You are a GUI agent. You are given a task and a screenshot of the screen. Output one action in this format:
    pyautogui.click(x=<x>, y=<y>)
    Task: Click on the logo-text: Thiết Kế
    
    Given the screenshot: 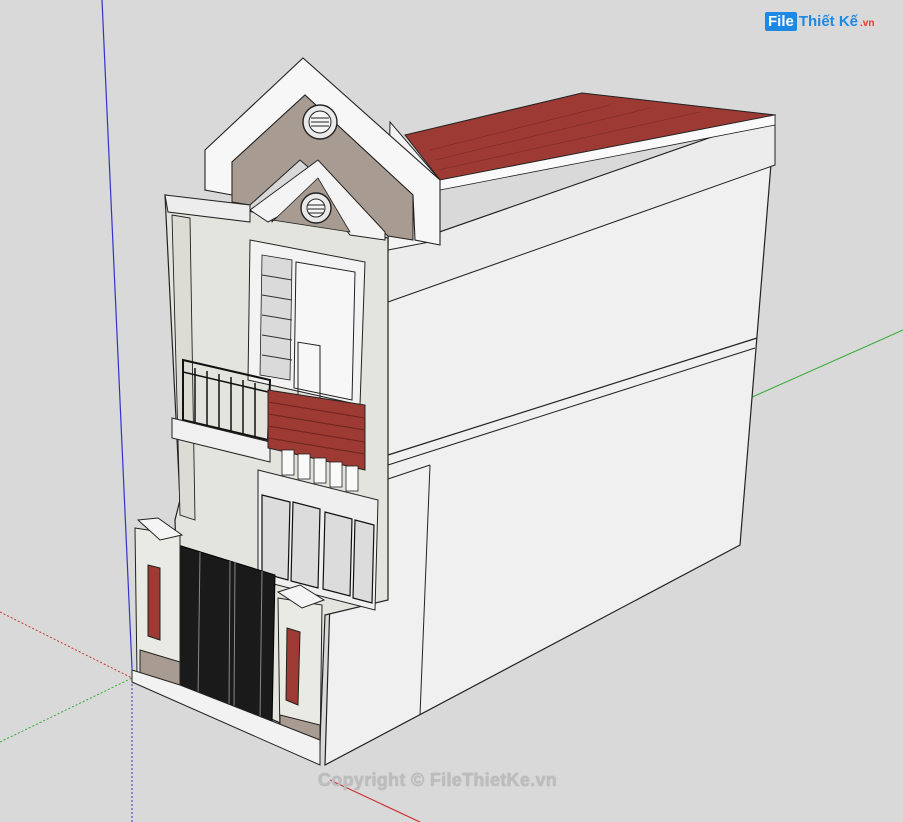 What is the action you would take?
    pyautogui.click(x=828, y=21)
    